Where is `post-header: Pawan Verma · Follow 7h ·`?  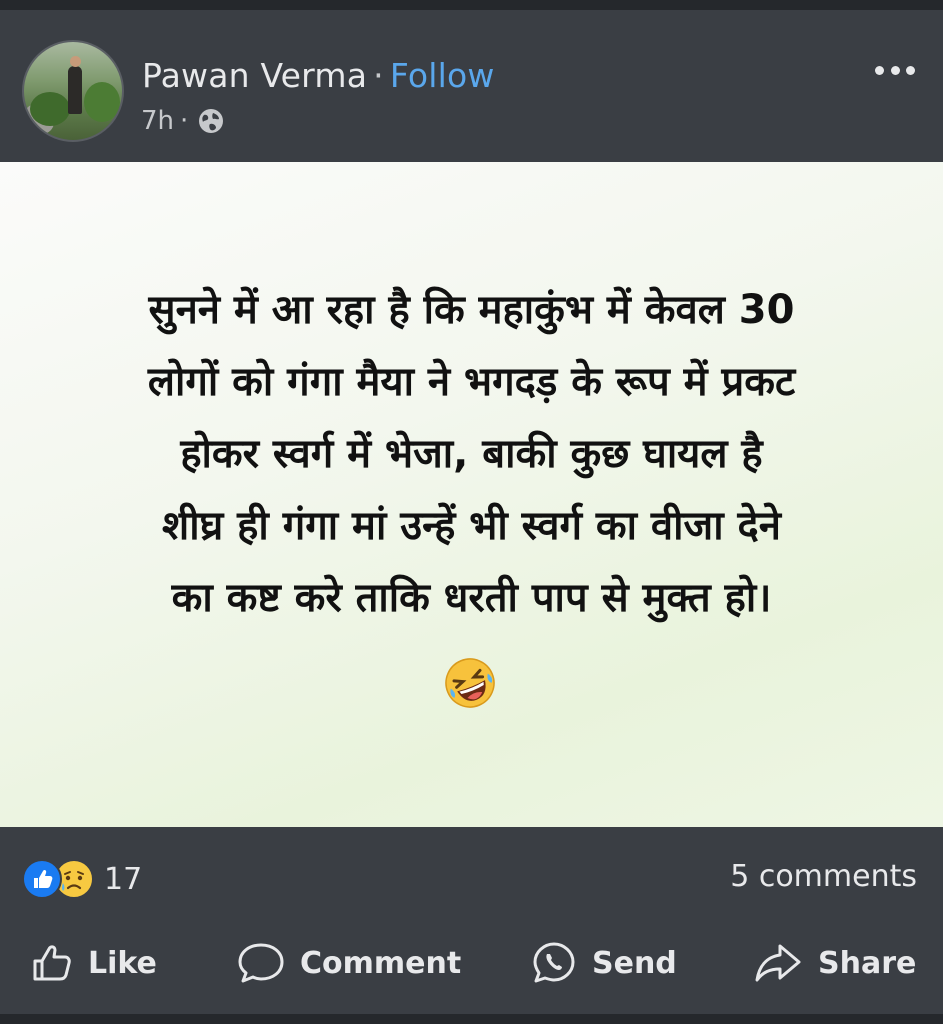 post-header: Pawan Verma · Follow 7h · is located at coordinates (471, 86).